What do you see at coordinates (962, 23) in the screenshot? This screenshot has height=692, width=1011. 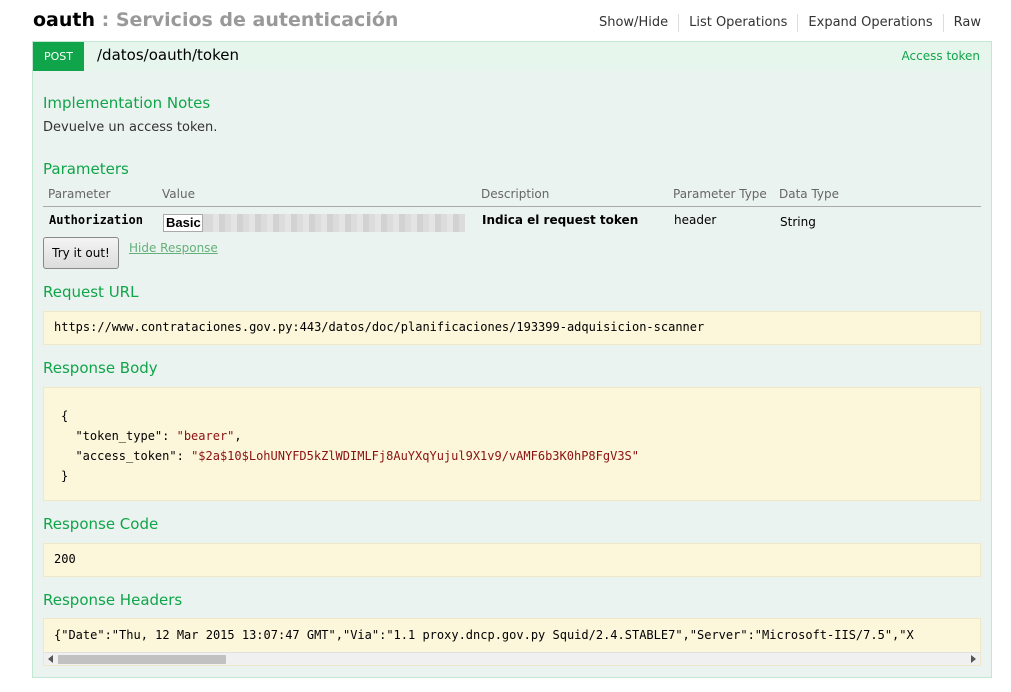 I see `raw-link: Raw` at bounding box center [962, 23].